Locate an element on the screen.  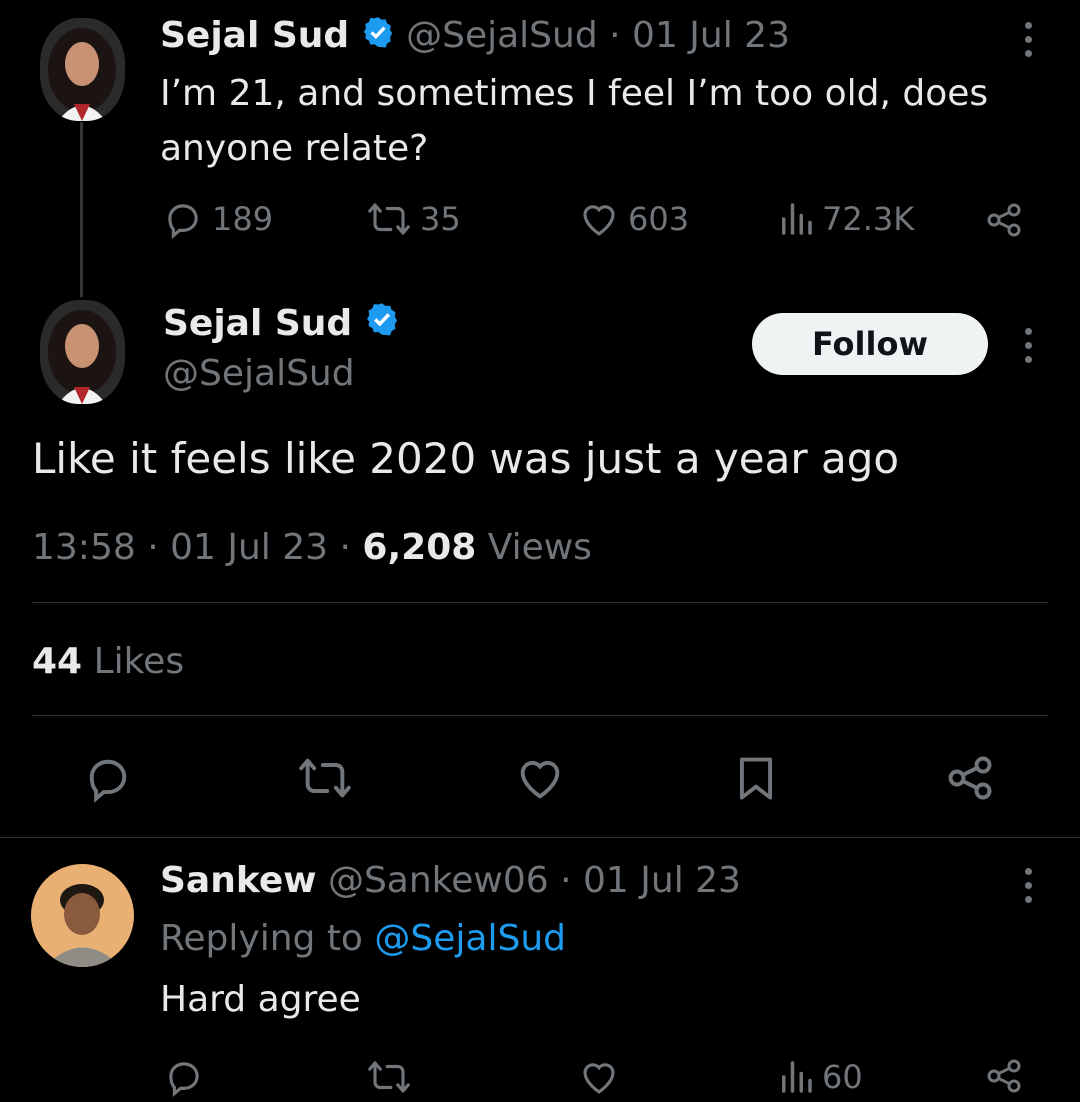
views-button: 60 is located at coordinates (820, 1077).